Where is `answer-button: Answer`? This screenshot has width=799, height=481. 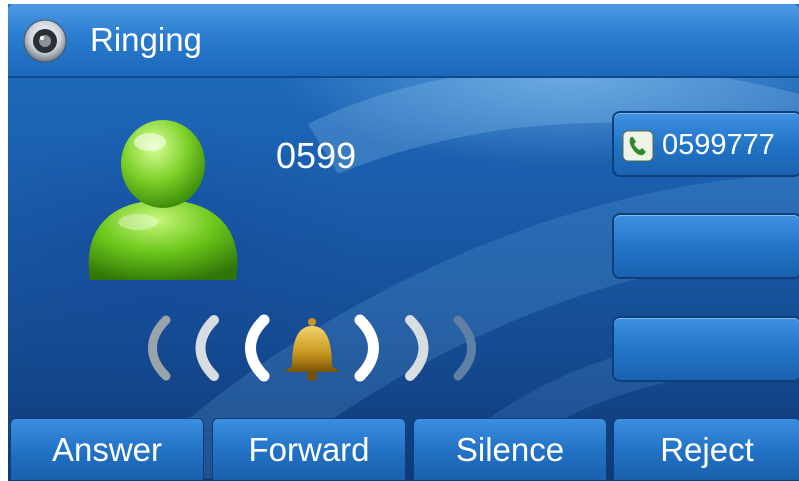 answer-button: Answer is located at coordinates (107, 449).